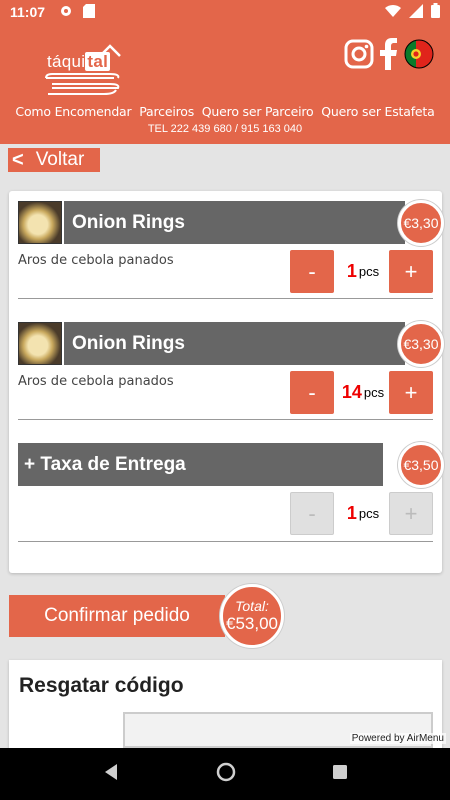 The width and height of the screenshot is (450, 800). I want to click on home-nav-icon, so click(226, 774).